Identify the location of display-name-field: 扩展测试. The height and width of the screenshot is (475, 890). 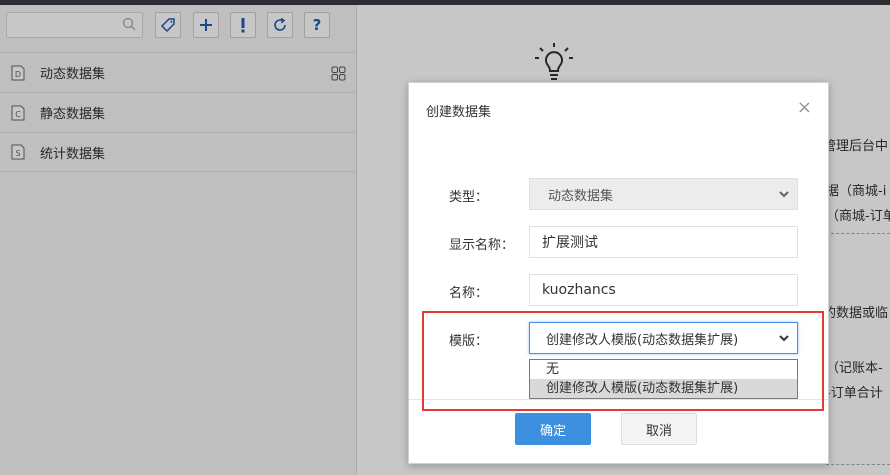
(663, 242).